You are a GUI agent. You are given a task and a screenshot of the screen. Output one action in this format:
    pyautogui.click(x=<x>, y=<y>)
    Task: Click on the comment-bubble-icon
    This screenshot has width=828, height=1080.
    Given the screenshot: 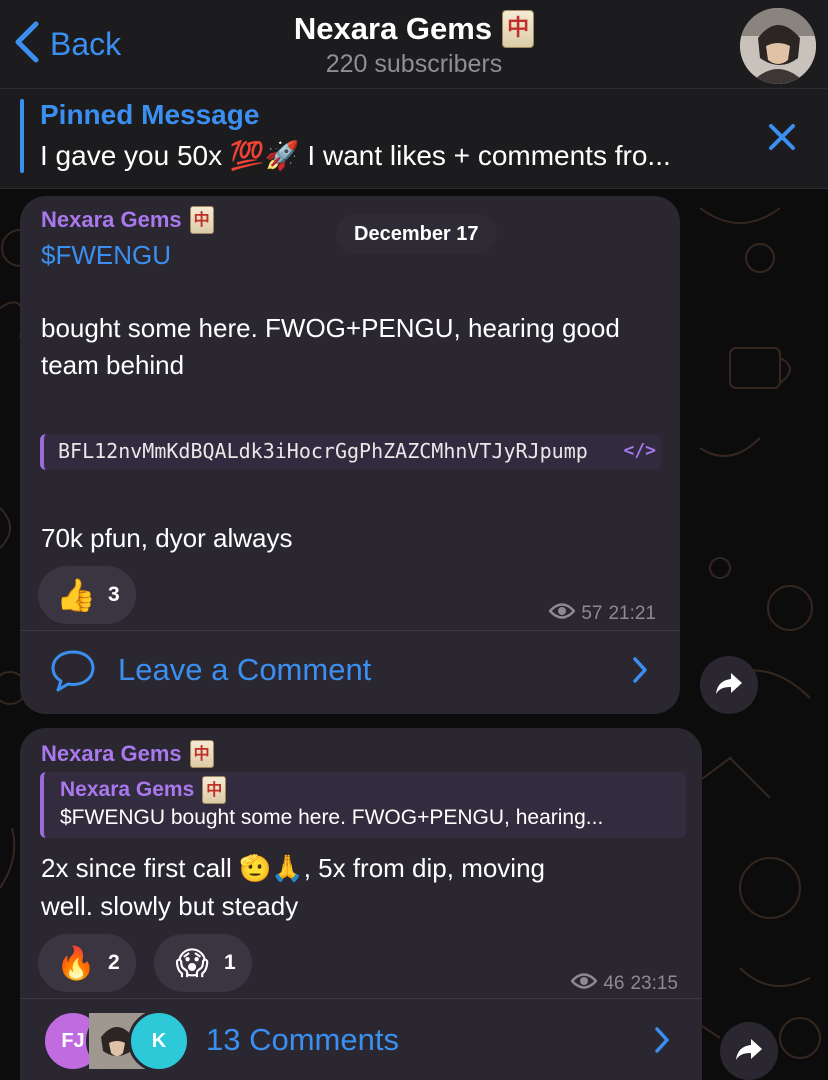 What is the action you would take?
    pyautogui.click(x=73, y=673)
    